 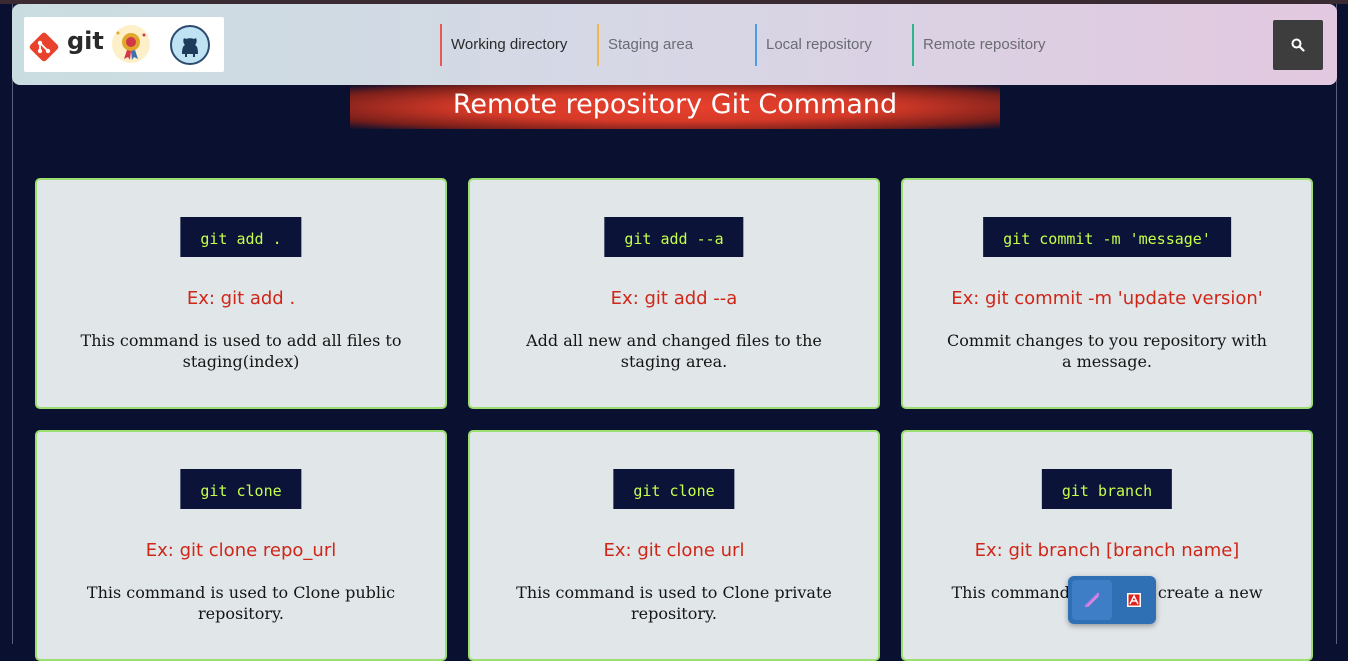 I want to click on floating-toolbar, so click(x=1112, y=600).